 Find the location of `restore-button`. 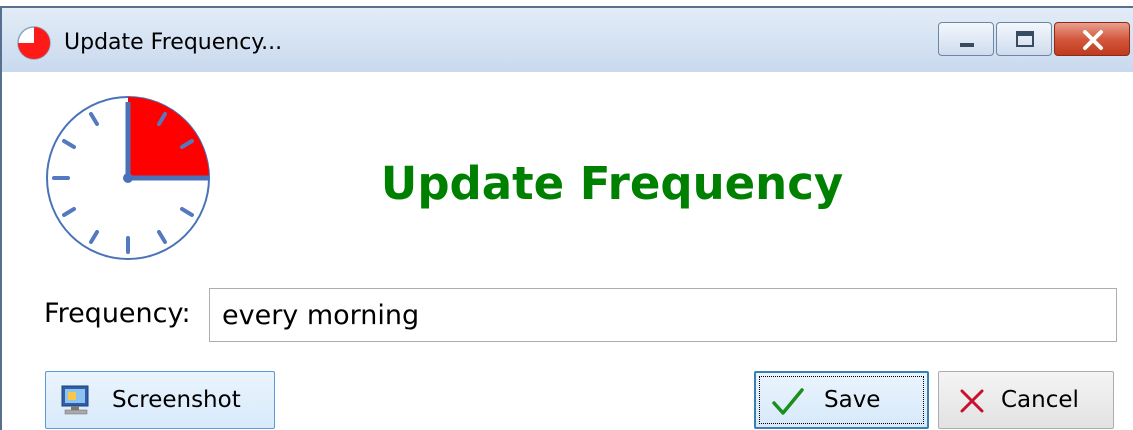

restore-button is located at coordinates (1024, 39).